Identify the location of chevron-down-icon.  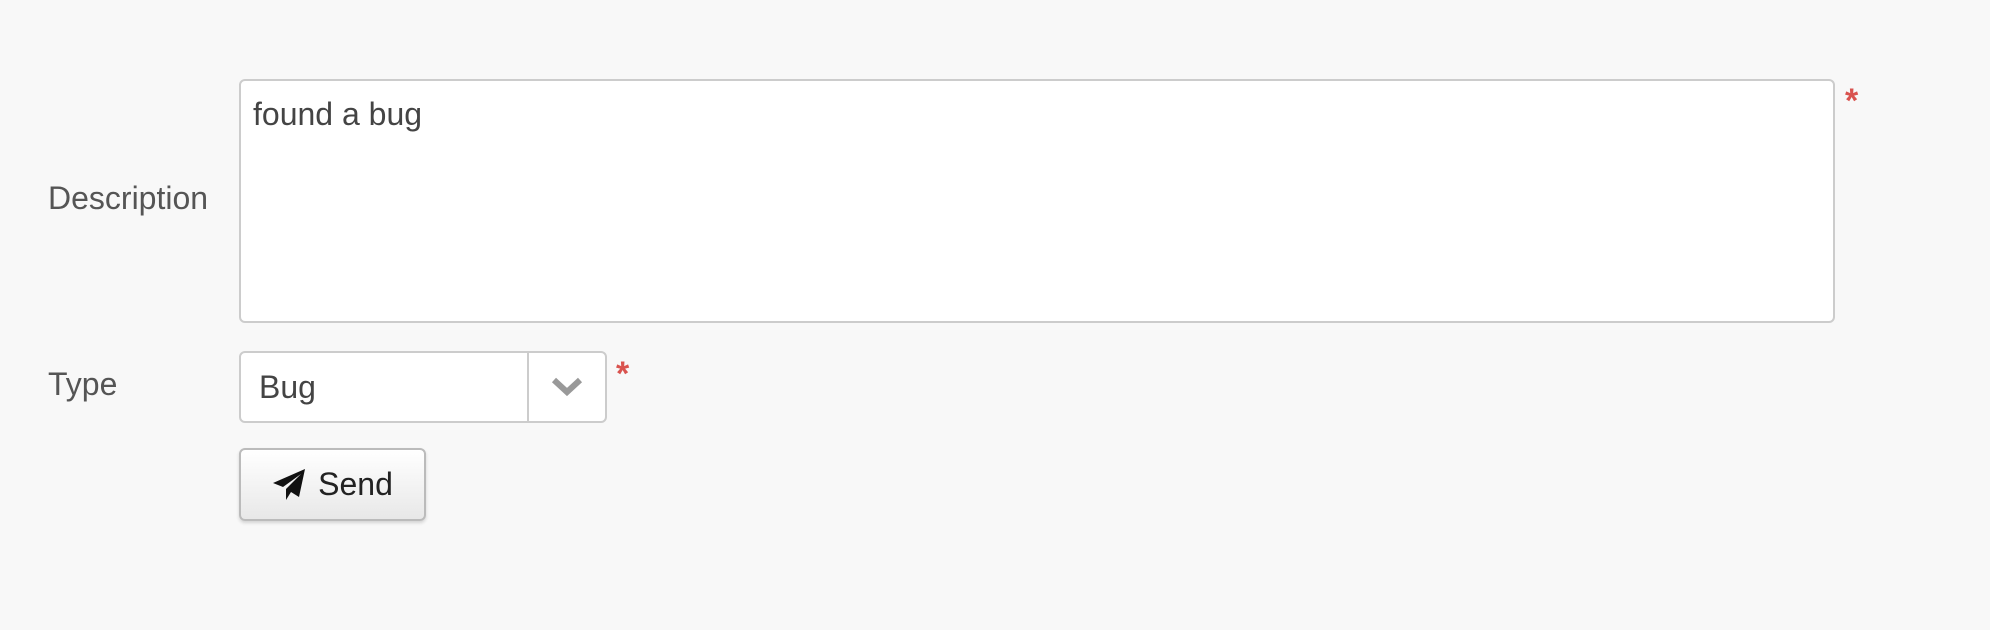
(567, 387).